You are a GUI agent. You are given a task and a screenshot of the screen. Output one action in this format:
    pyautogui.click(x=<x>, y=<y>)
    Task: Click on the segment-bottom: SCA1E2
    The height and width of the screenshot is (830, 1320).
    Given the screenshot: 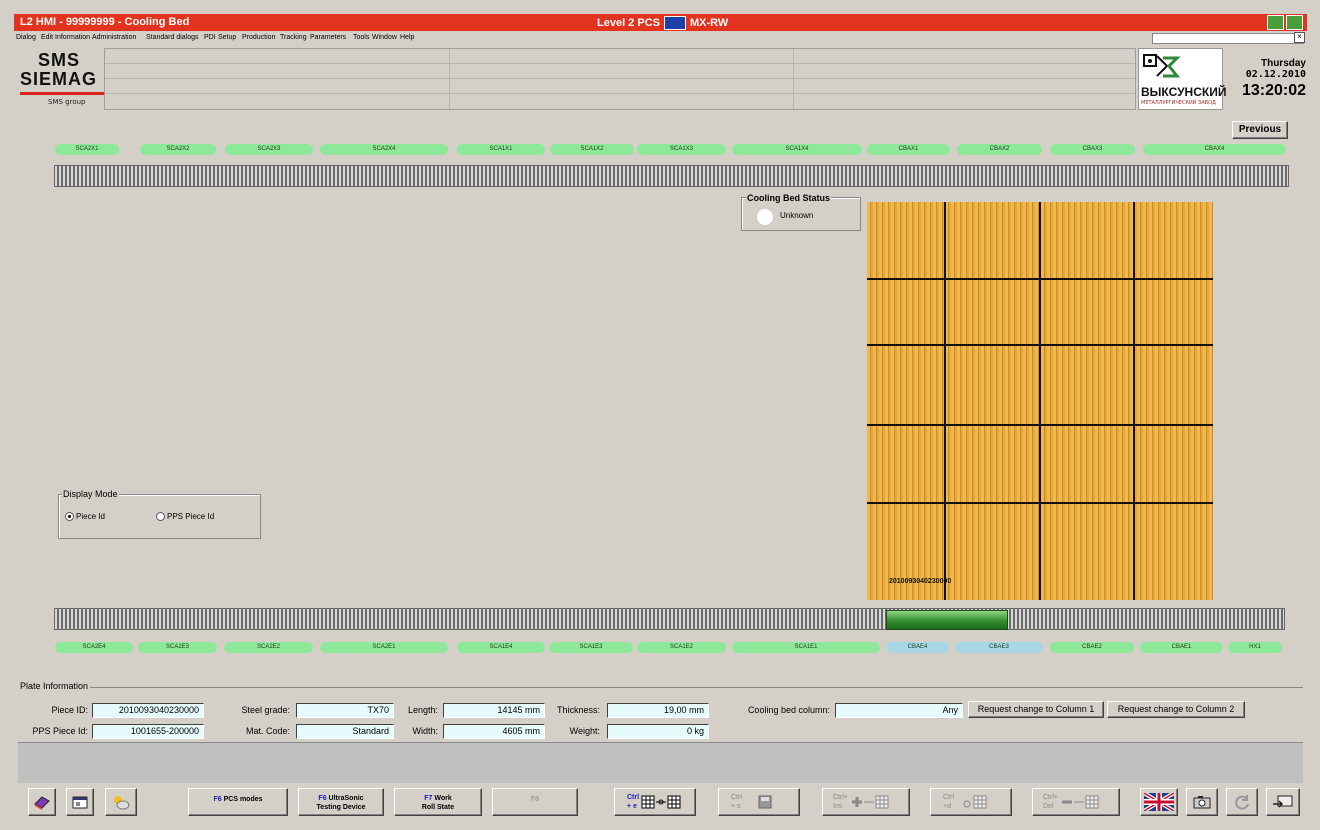 What is the action you would take?
    pyautogui.click(x=681, y=647)
    